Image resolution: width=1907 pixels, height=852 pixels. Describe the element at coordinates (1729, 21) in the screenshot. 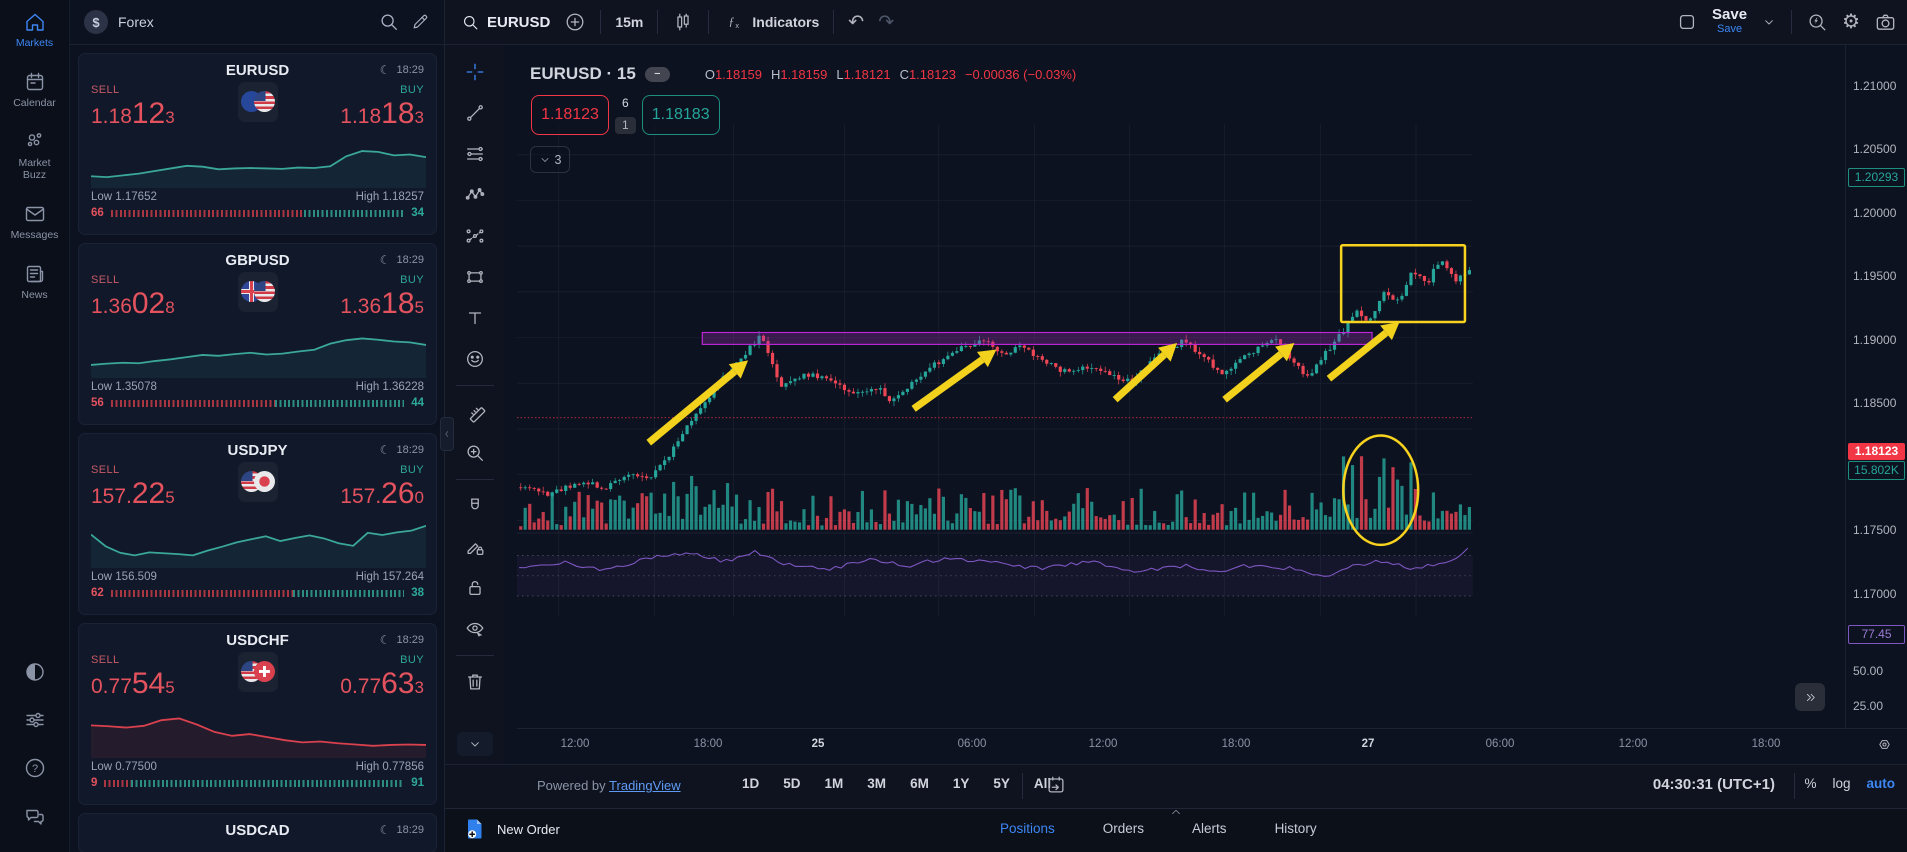

I see `save-button: Save Save` at that location.